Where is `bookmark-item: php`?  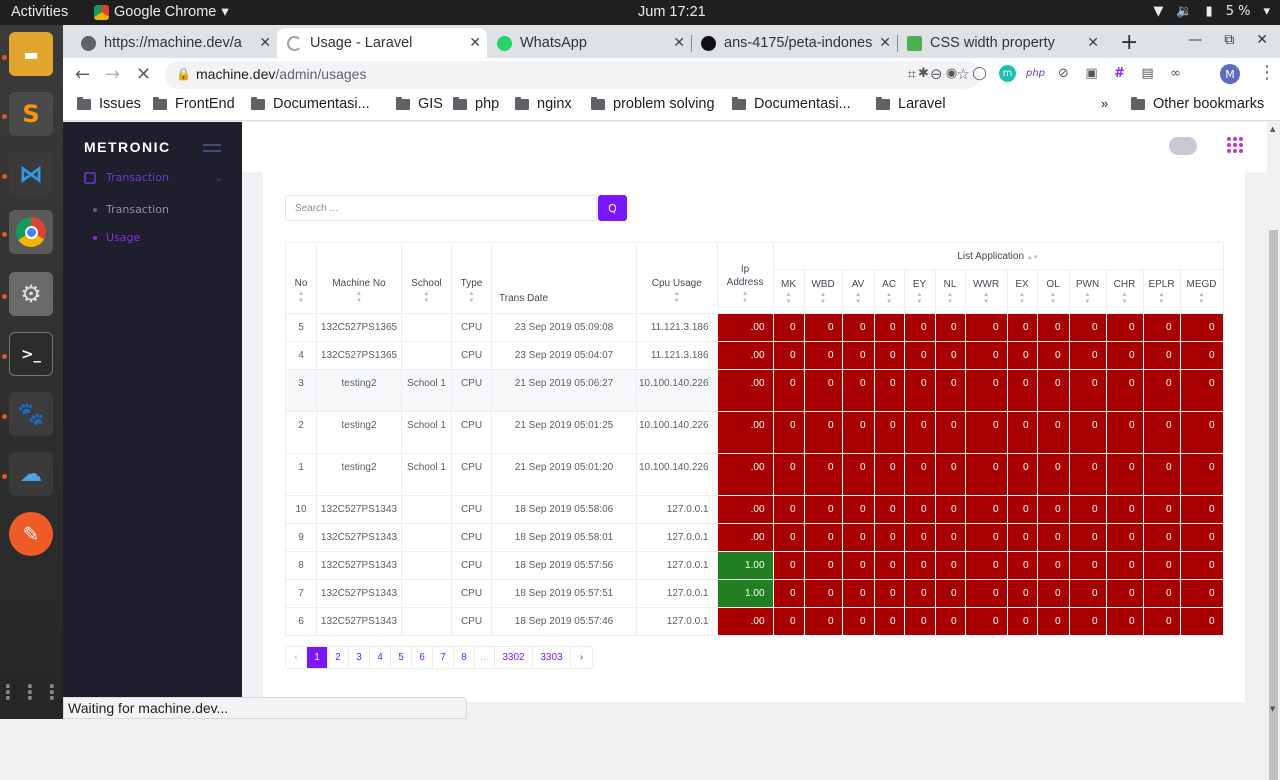 bookmark-item: php is located at coordinates (476, 104).